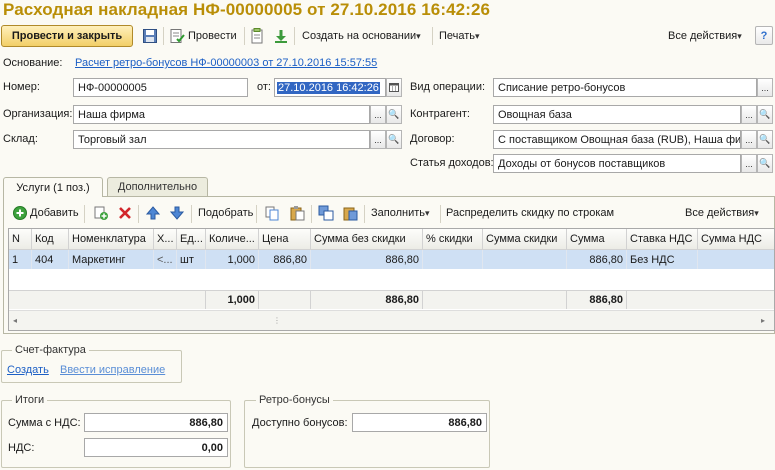 This screenshot has height=470, width=775. I want to click on delete-icon, so click(125, 213).